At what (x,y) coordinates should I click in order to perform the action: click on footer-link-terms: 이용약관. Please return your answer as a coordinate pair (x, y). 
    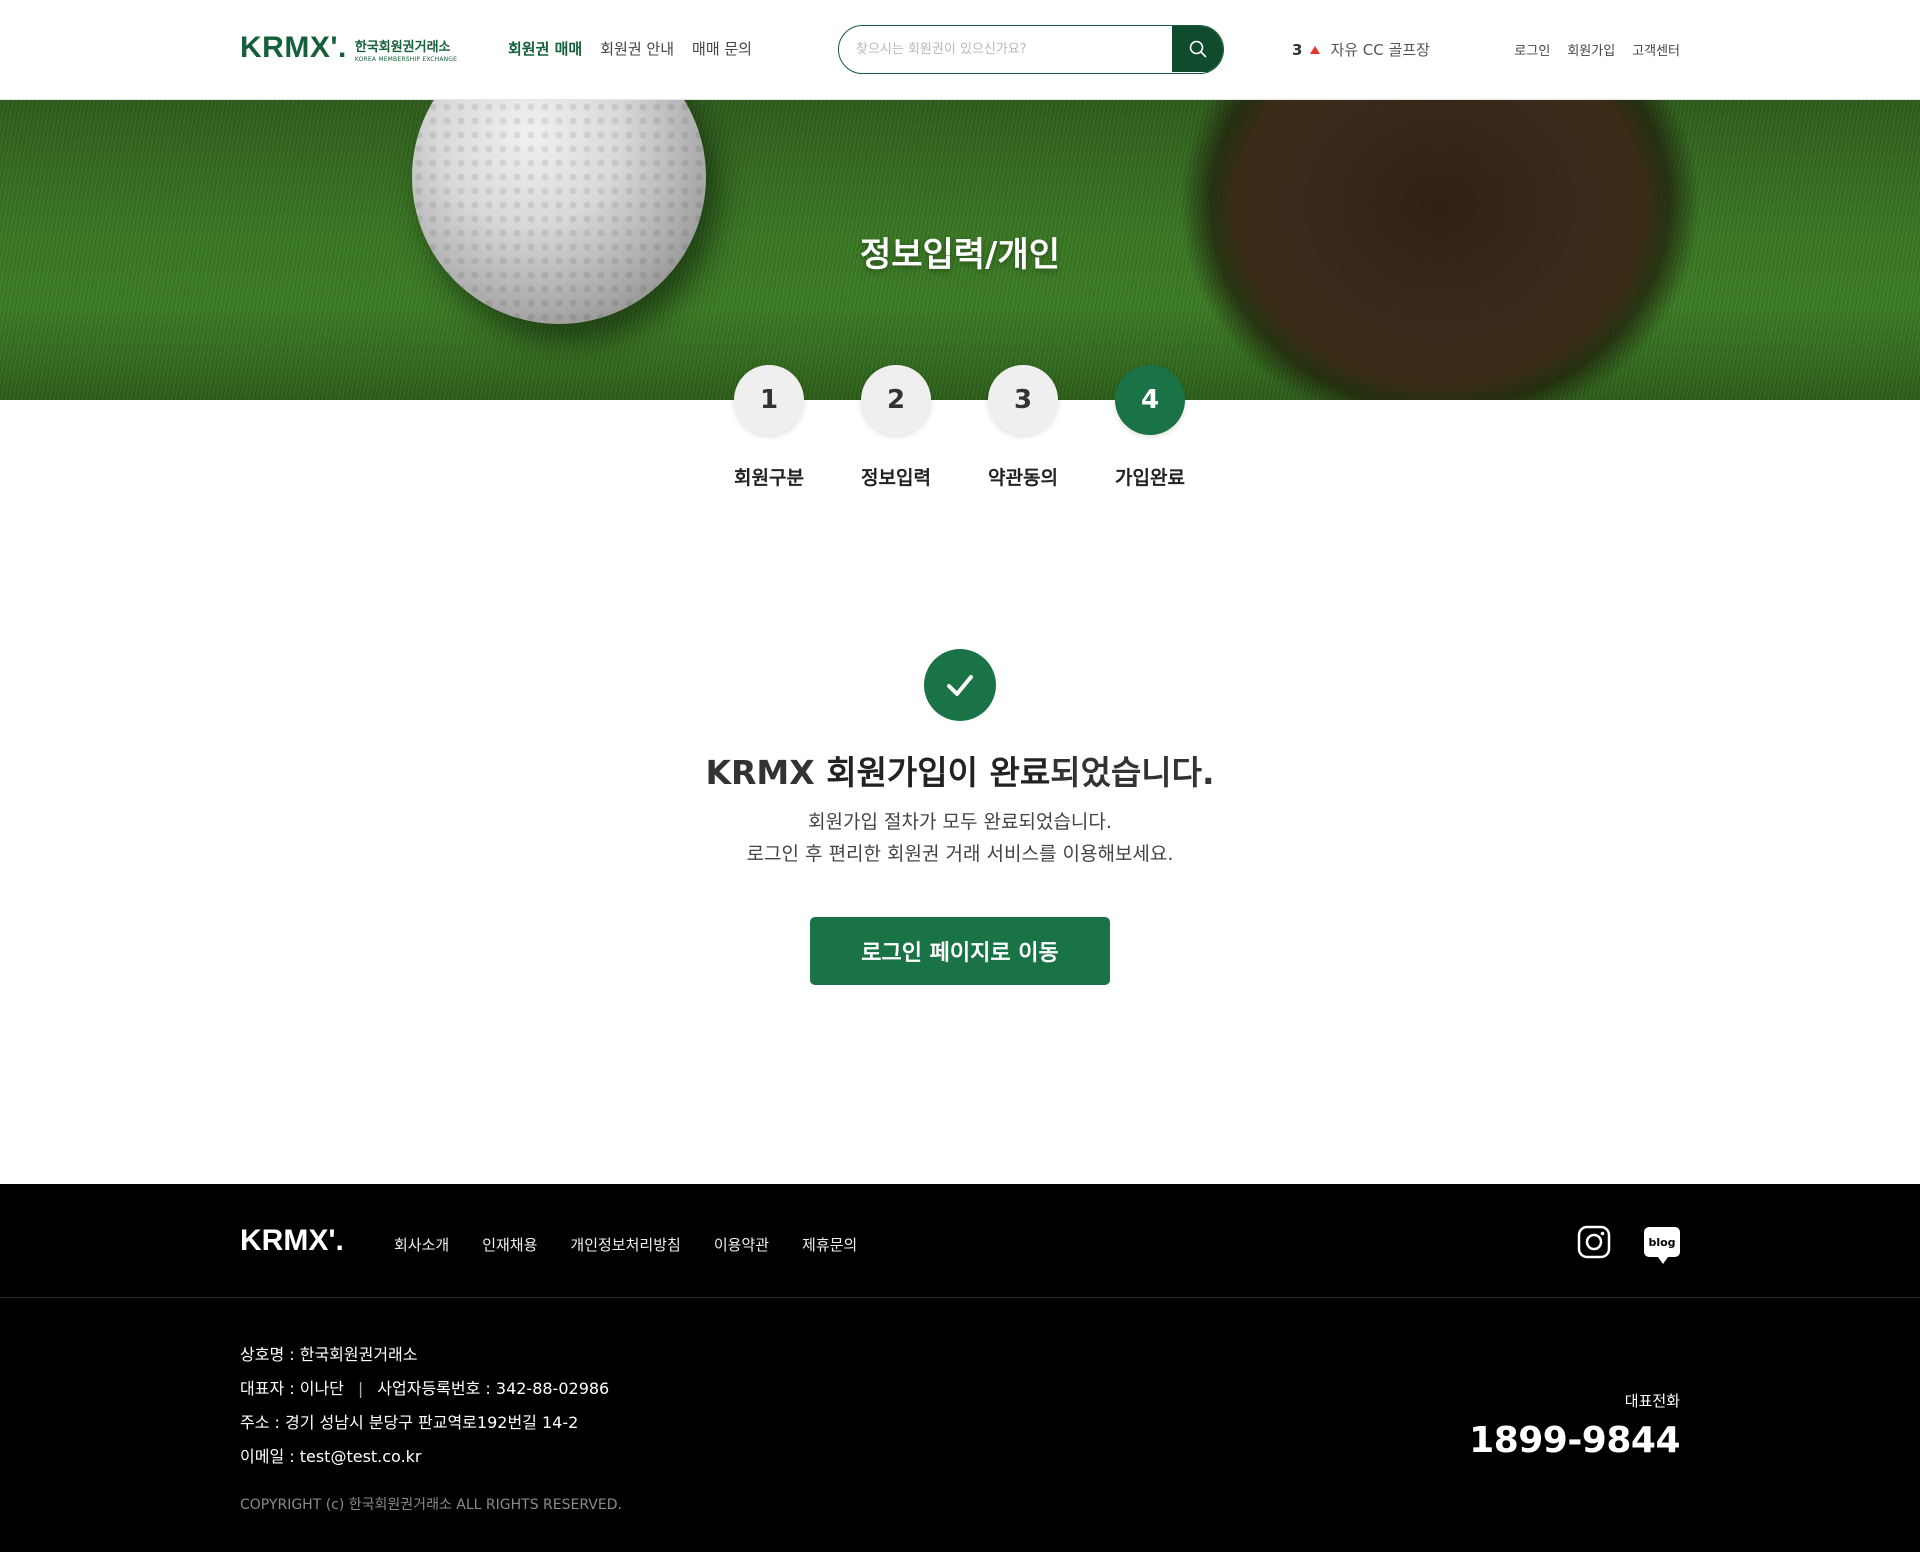
    Looking at the image, I should click on (741, 1244).